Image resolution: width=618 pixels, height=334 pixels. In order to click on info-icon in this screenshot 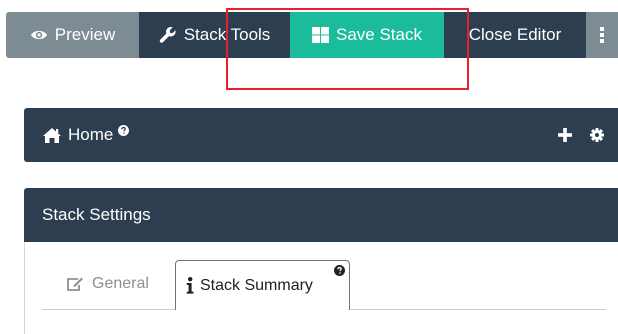, I will do `click(190, 285)`.